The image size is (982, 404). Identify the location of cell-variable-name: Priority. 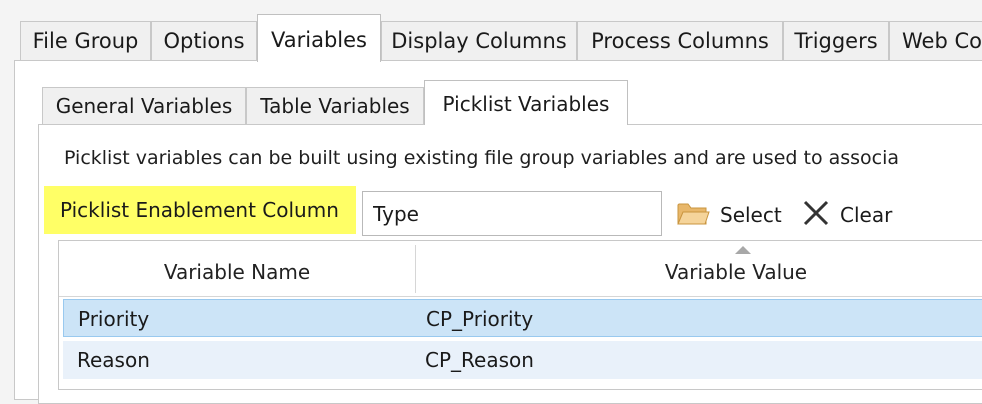
(114, 319).